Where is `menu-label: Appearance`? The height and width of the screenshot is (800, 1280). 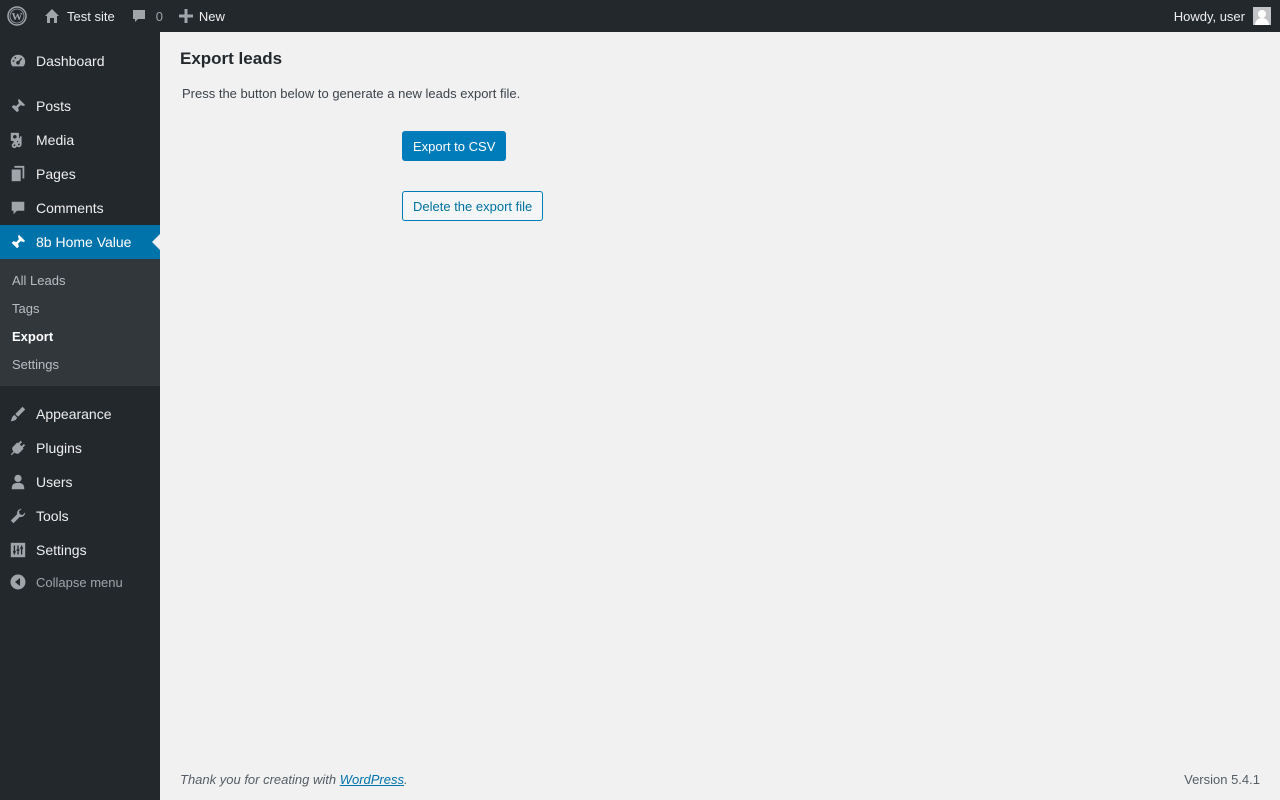 menu-label: Appearance is located at coordinates (74, 414).